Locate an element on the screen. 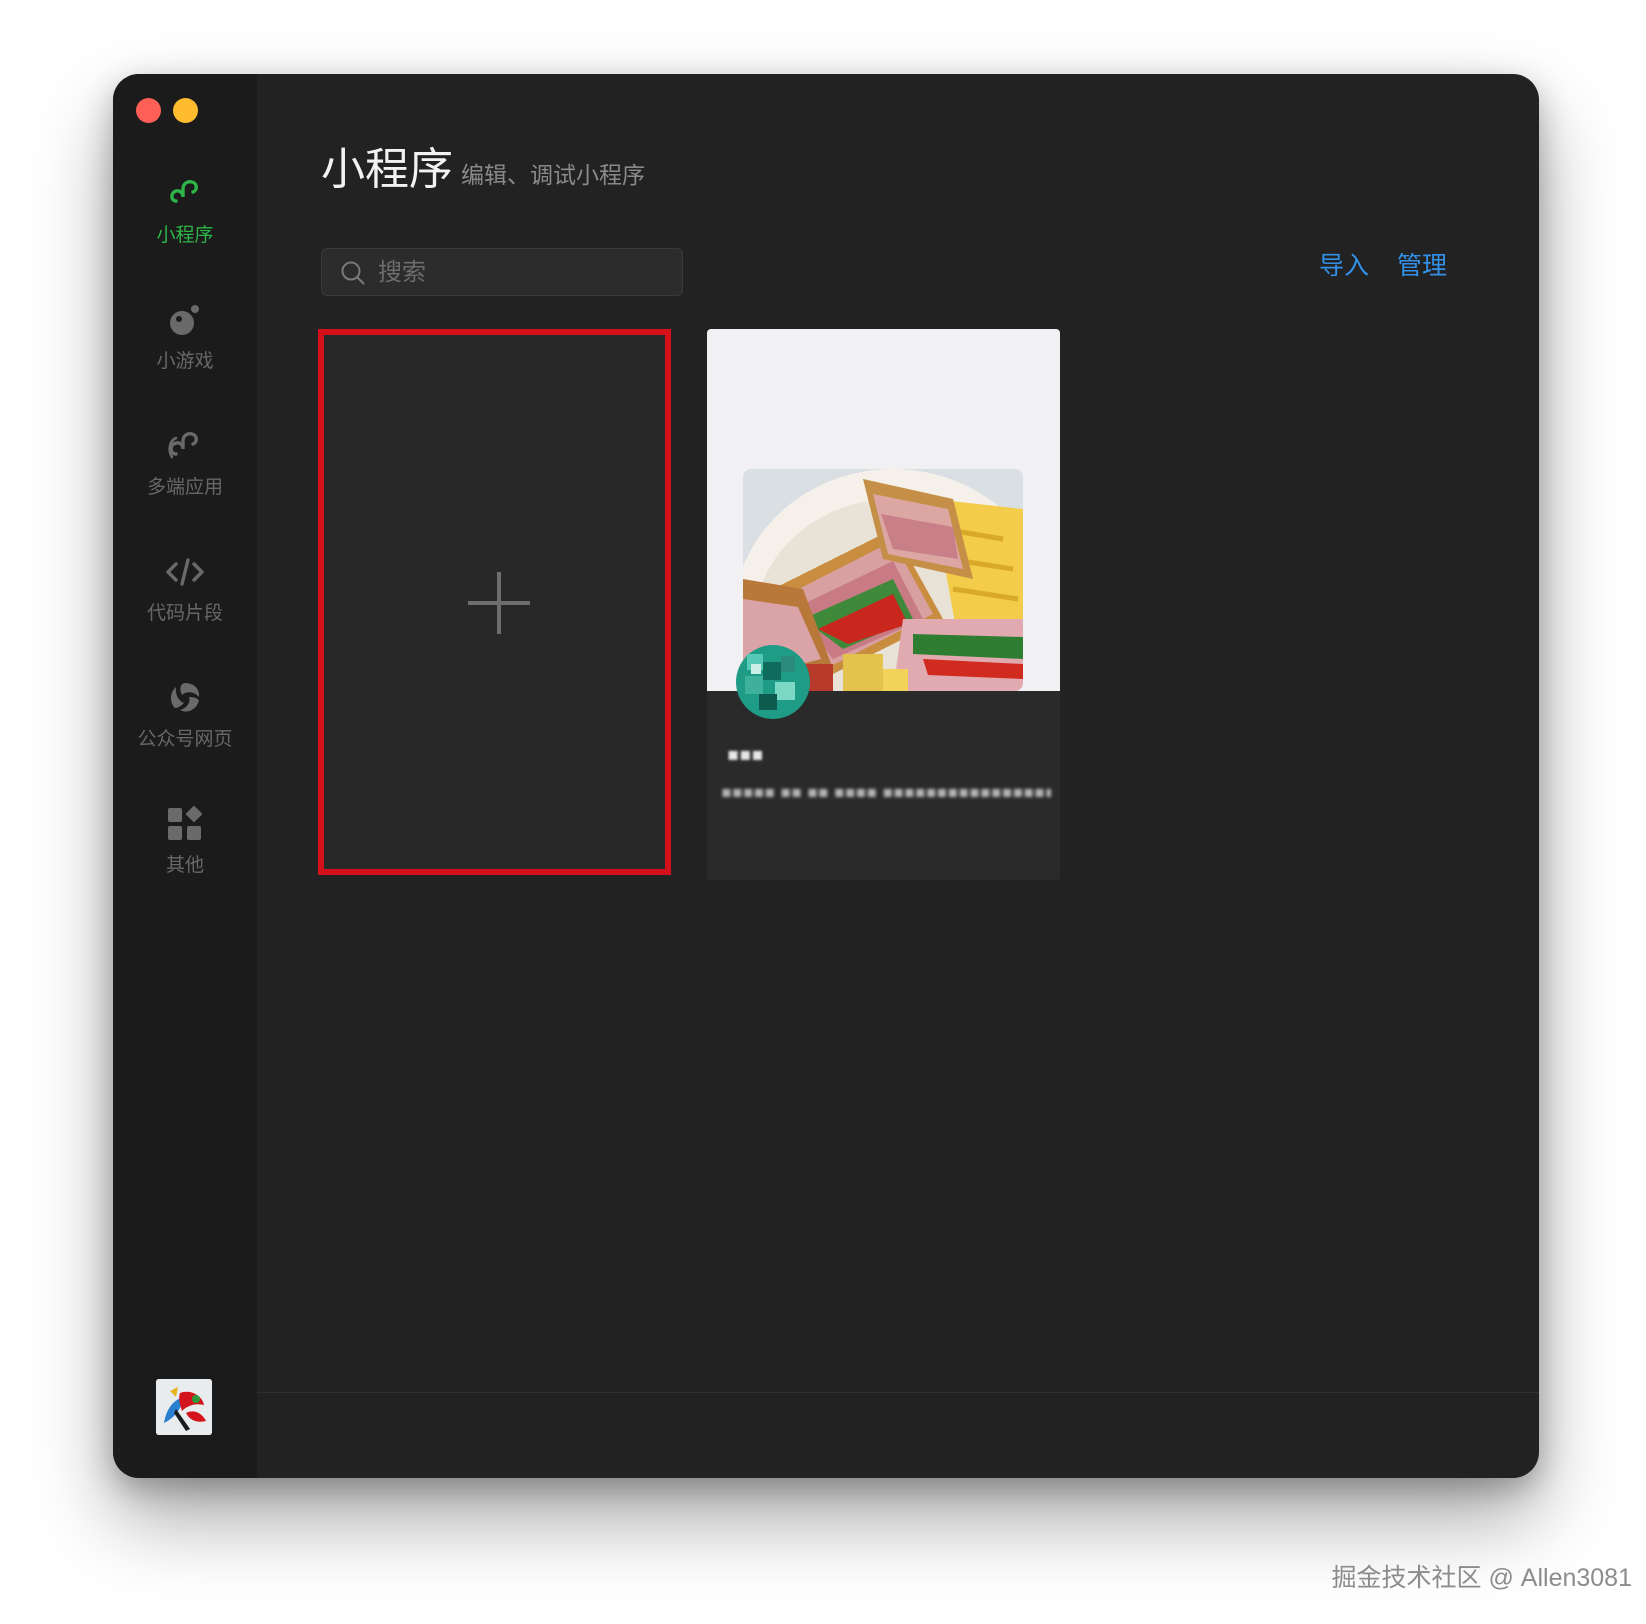  project-description: ▪▪▪▪▪ ▪▪ ▪▪ ▪▪▪▪ ▪▪▪▪▪▪▪▪▪▪▪▪▪▪▪▪▪▪ is located at coordinates (886, 791).